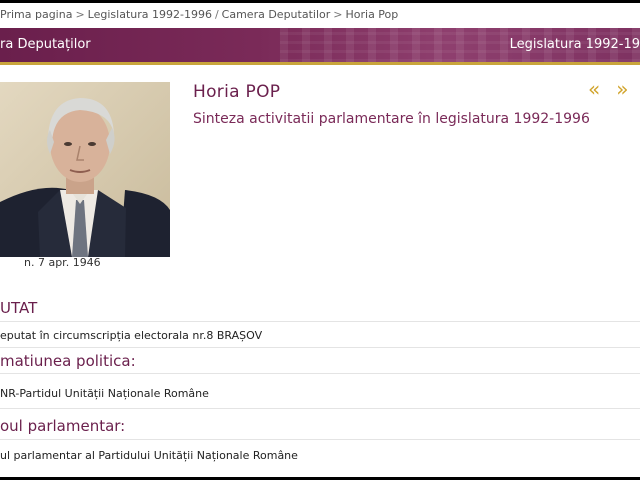 This screenshot has height=480, width=640. Describe the element at coordinates (622, 89) in the screenshot. I see `next-arrow-icon: »` at that location.